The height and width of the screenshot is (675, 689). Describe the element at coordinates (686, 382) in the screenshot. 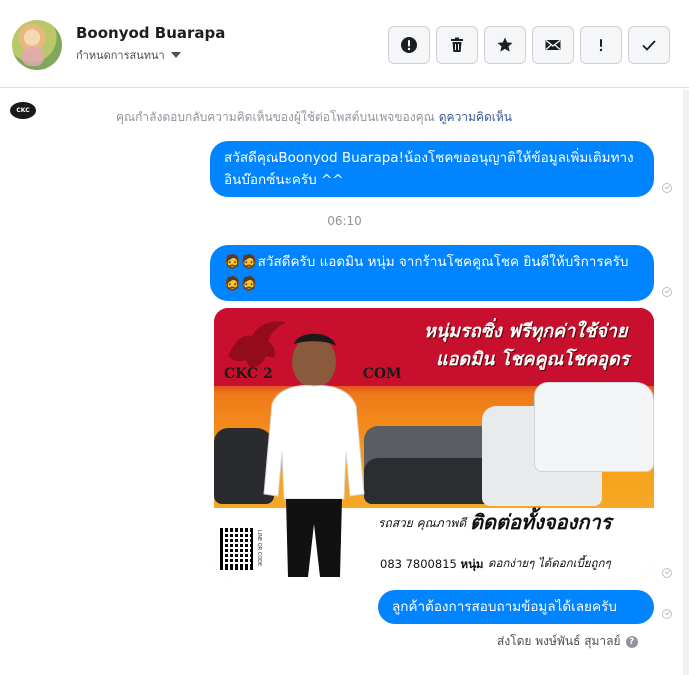

I see `thread-scrollbar` at that location.